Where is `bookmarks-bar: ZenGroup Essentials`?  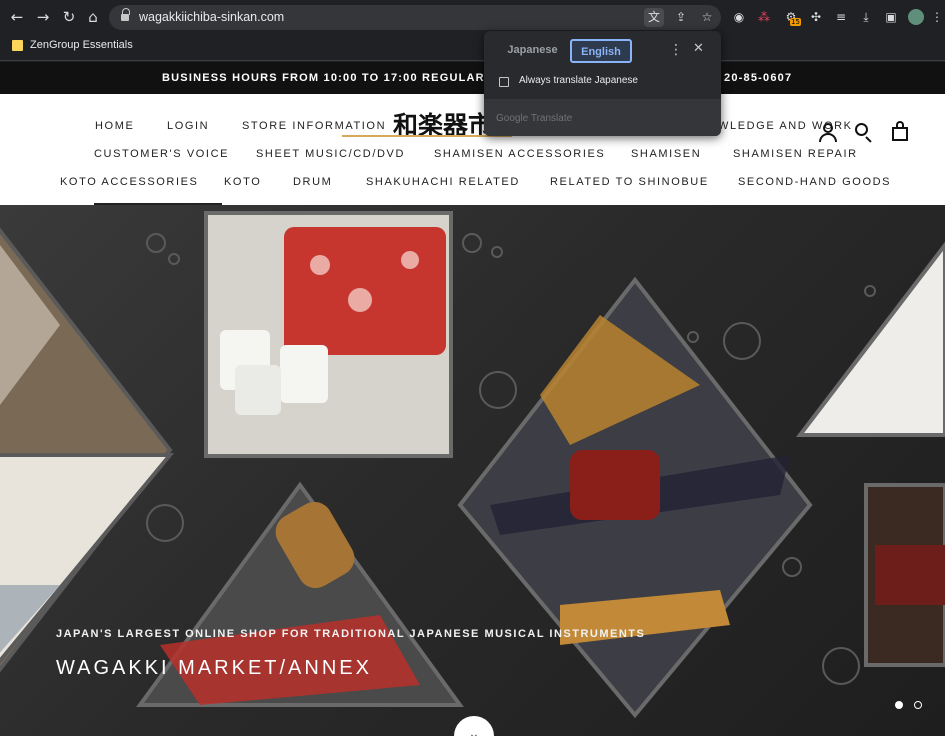 bookmarks-bar: ZenGroup Essentials is located at coordinates (472, 48).